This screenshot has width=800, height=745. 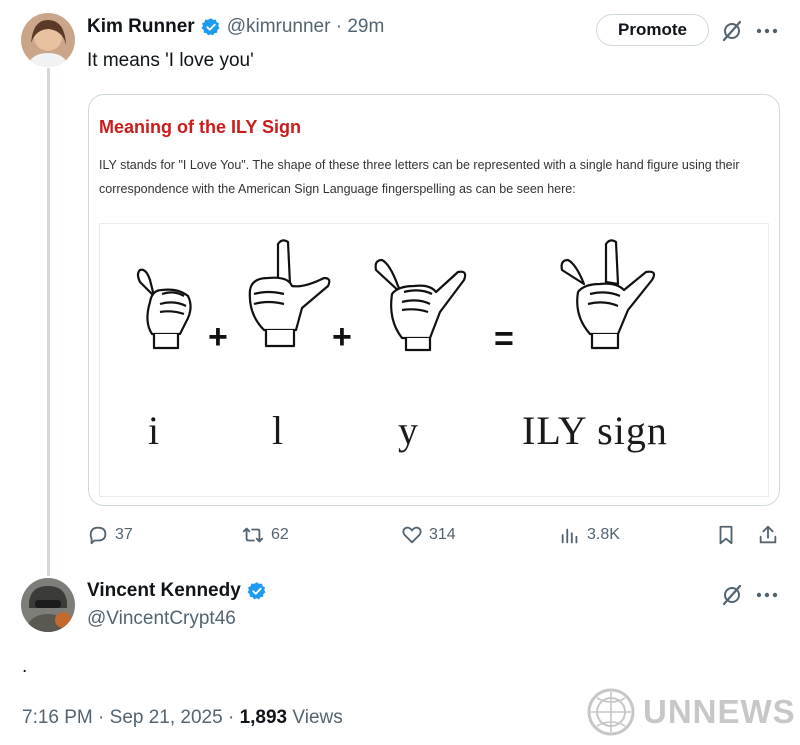 I want to click on views-button: 3.8K, so click(x=589, y=535).